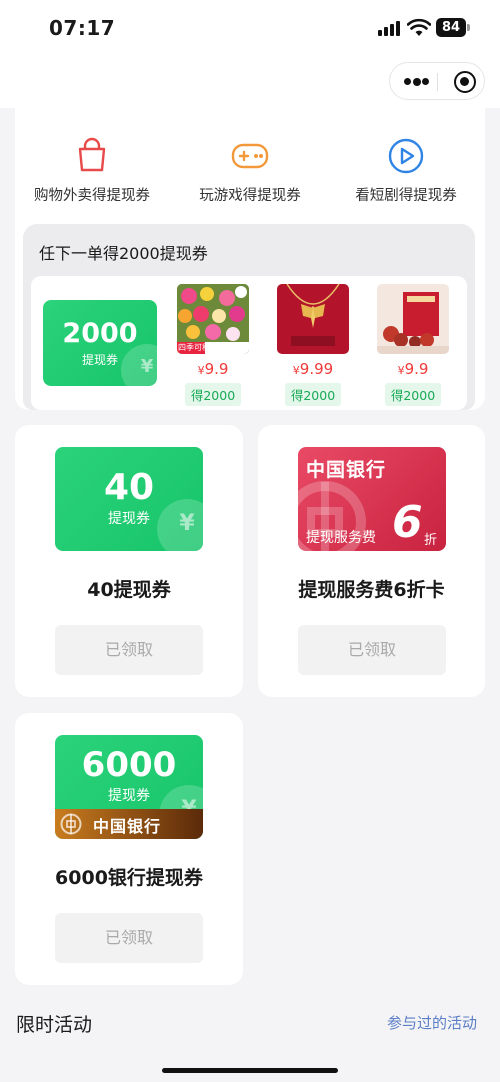  I want to click on category-label: 购物外卖得提现券, so click(92, 196).